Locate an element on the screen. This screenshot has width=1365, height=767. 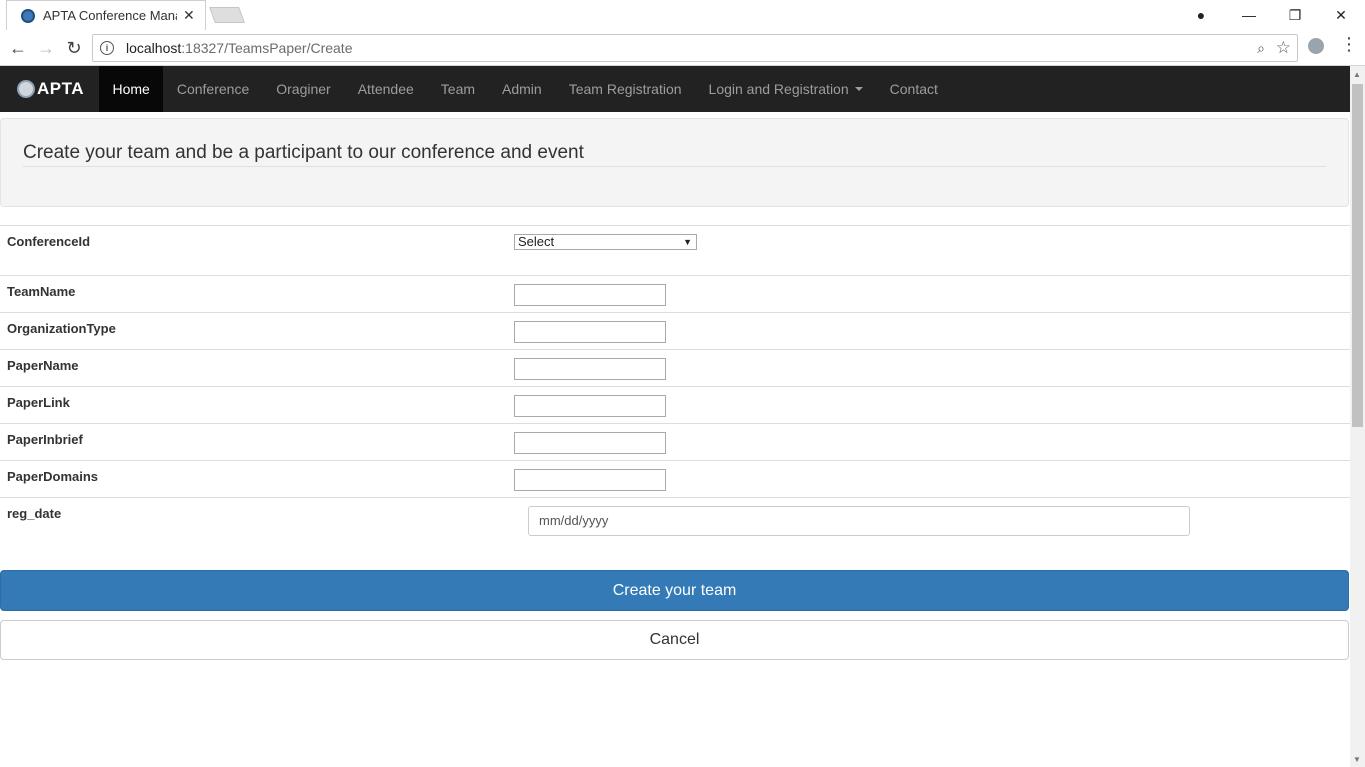
cancel-button: Cancel is located at coordinates (674, 640).